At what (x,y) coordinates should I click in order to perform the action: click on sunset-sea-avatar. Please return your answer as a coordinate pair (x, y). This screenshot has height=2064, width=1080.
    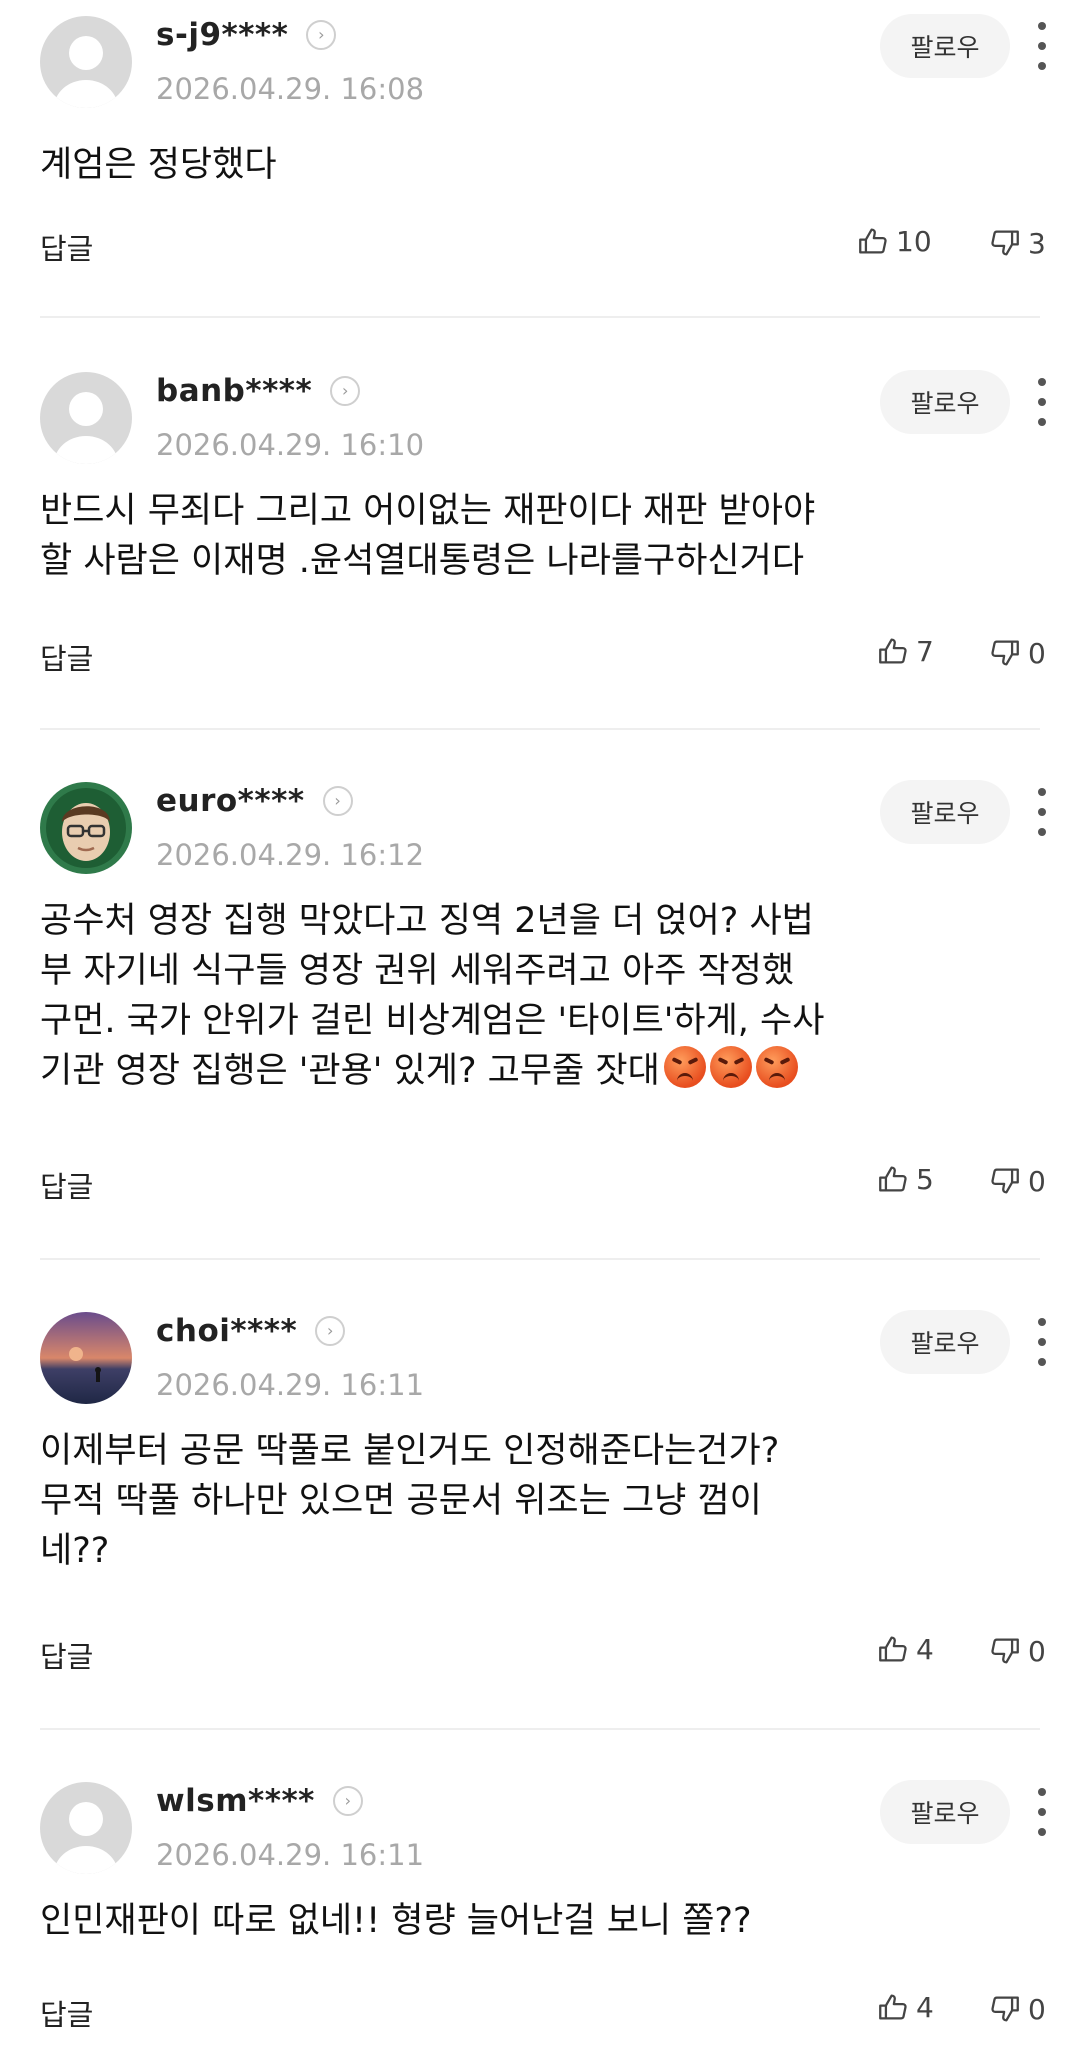
    Looking at the image, I should click on (86, 1358).